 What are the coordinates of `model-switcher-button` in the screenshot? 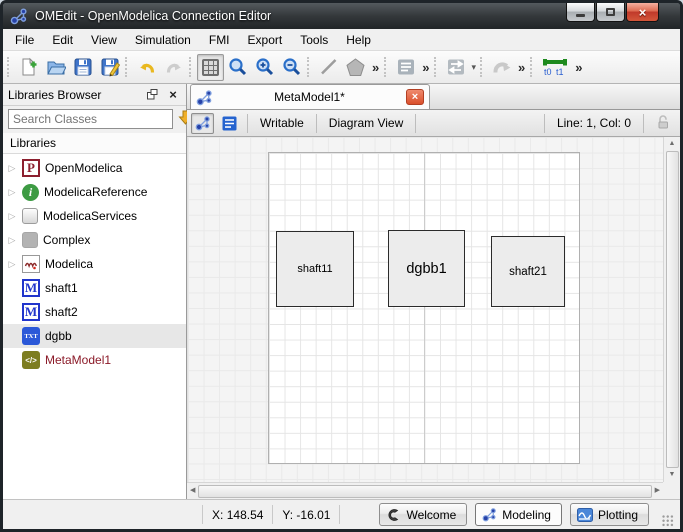 It's located at (405, 67).